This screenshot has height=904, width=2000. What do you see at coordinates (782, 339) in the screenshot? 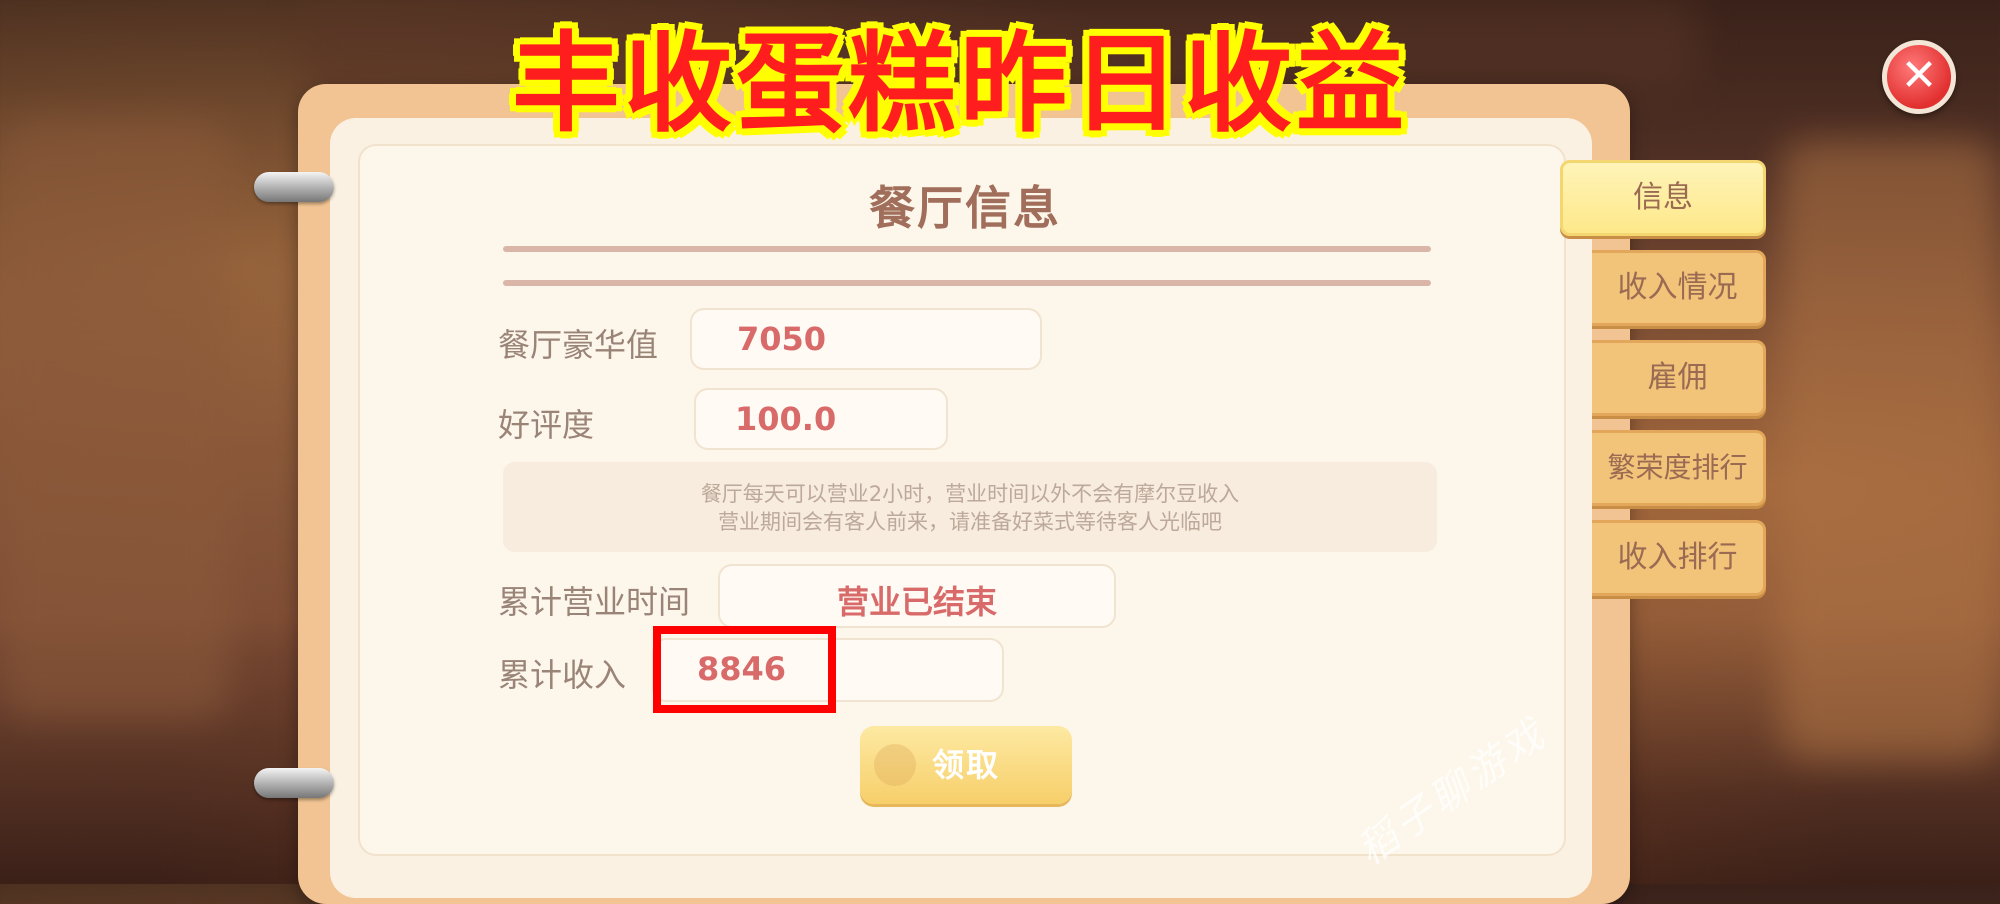
I see `luxury-value: 7050` at bounding box center [782, 339].